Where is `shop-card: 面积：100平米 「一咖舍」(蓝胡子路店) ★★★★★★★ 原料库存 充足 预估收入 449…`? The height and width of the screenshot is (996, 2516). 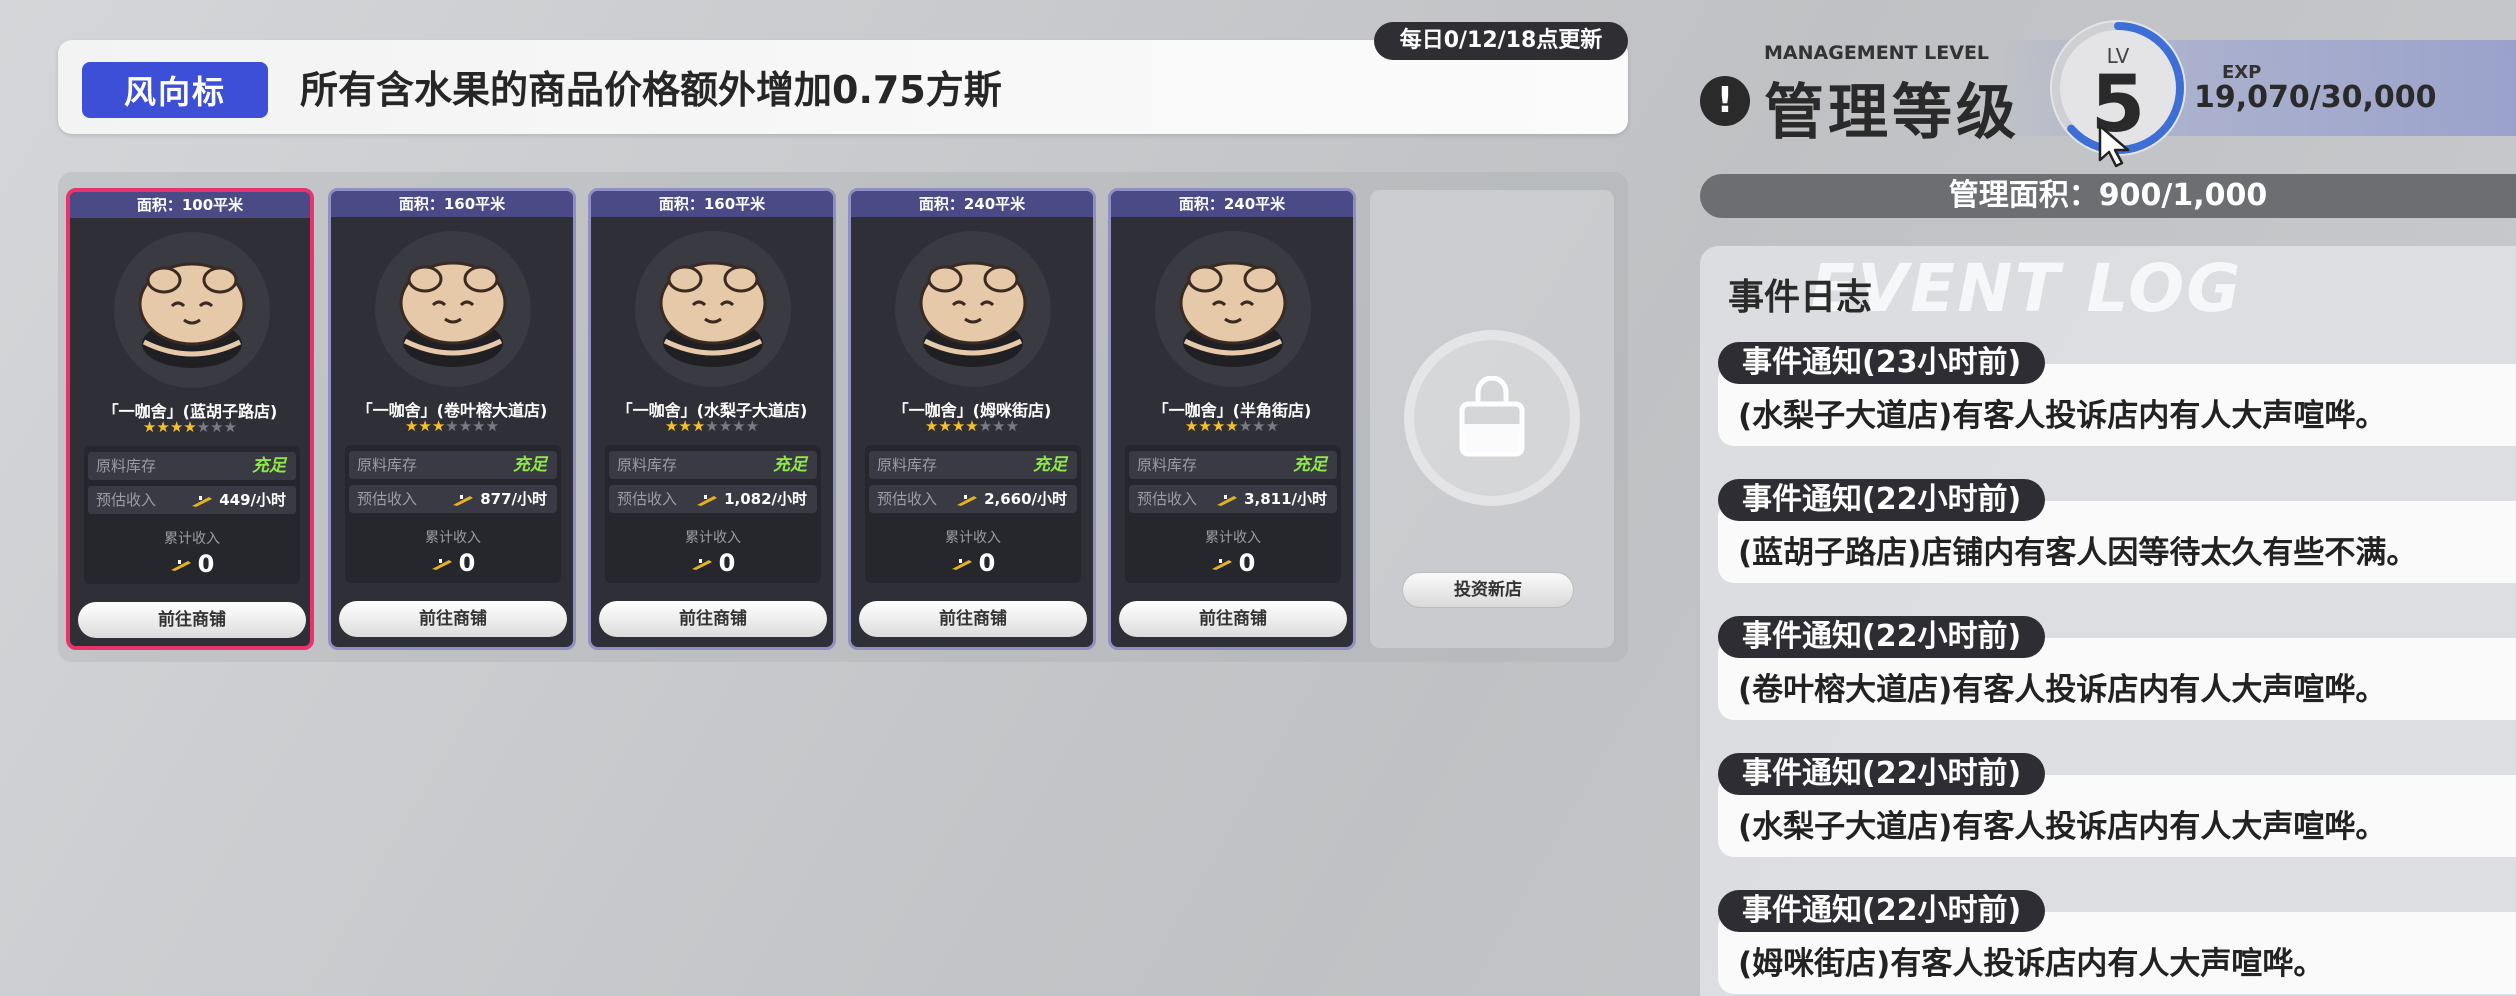 shop-card: 面积：100平米 「一咖舍」(蓝胡子路店) ★★★★★★★ 原料库存 充足 预估收入 449… is located at coordinates (190, 419).